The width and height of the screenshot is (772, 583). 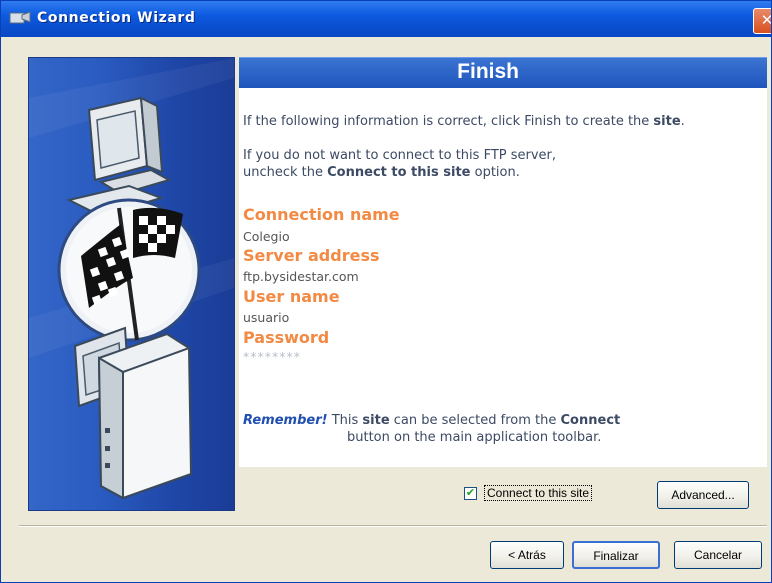 I want to click on cancel-button: Cancelar, so click(x=718, y=555).